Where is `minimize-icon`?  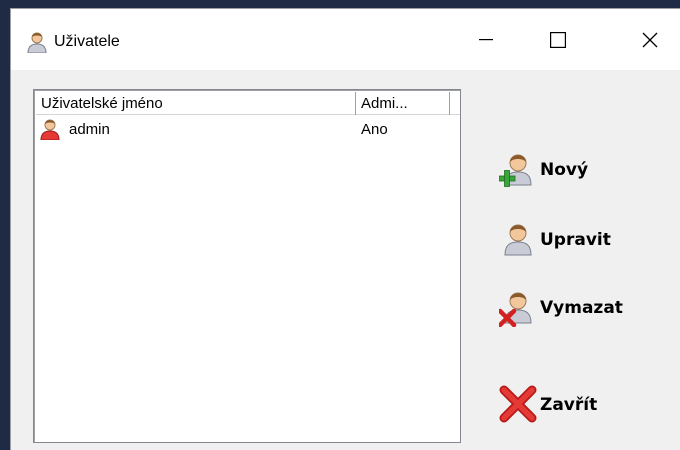
minimize-icon is located at coordinates (486, 39).